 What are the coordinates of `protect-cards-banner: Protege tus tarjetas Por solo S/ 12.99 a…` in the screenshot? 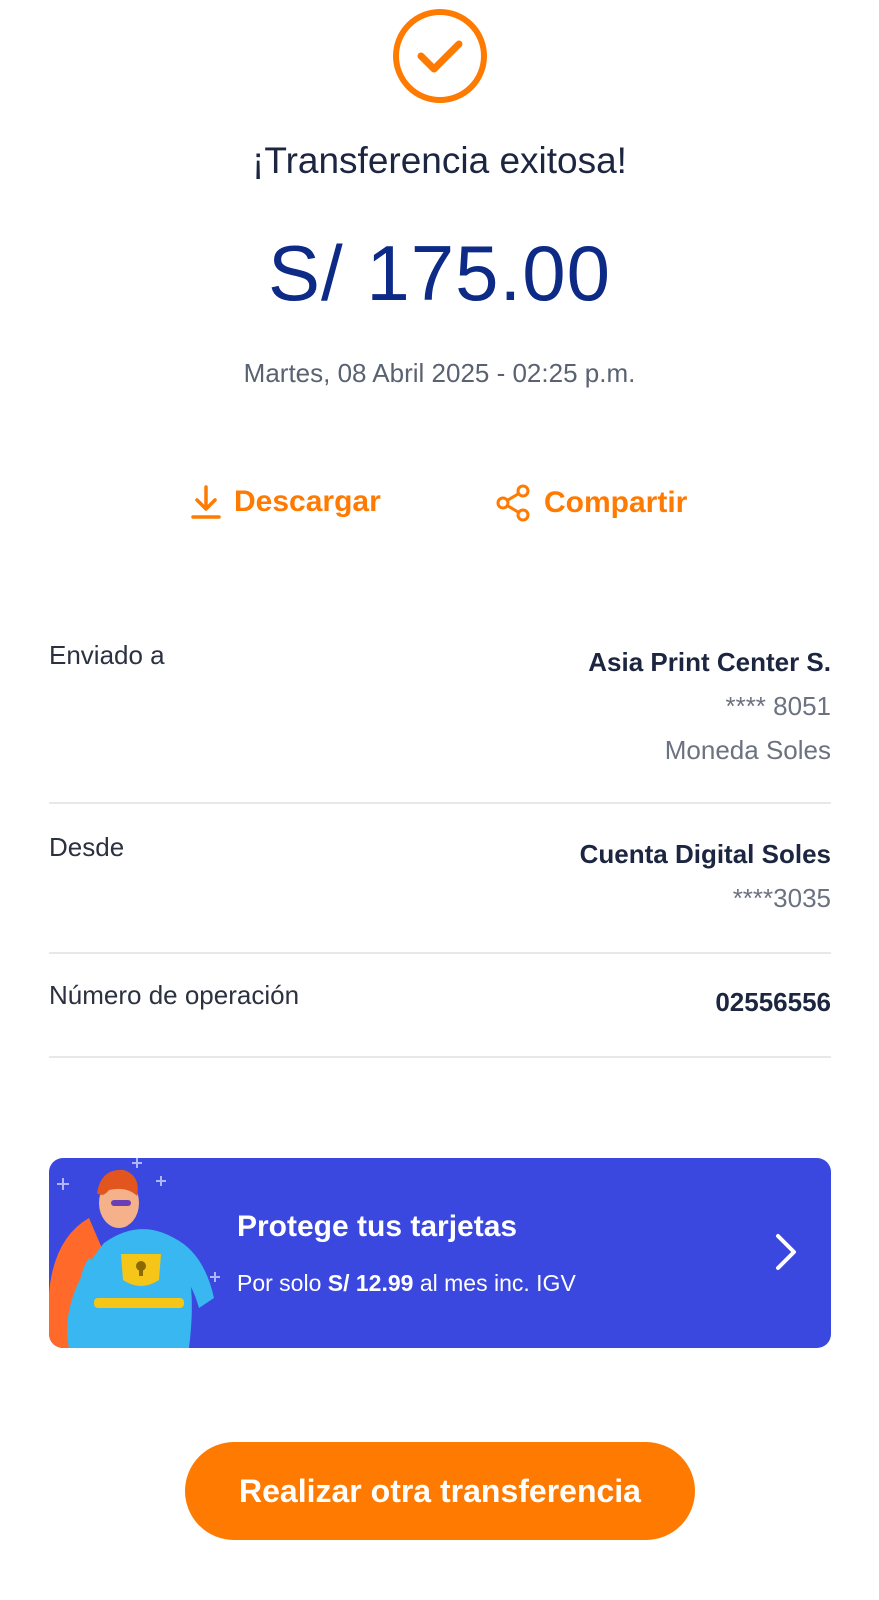 It's located at (440, 1253).